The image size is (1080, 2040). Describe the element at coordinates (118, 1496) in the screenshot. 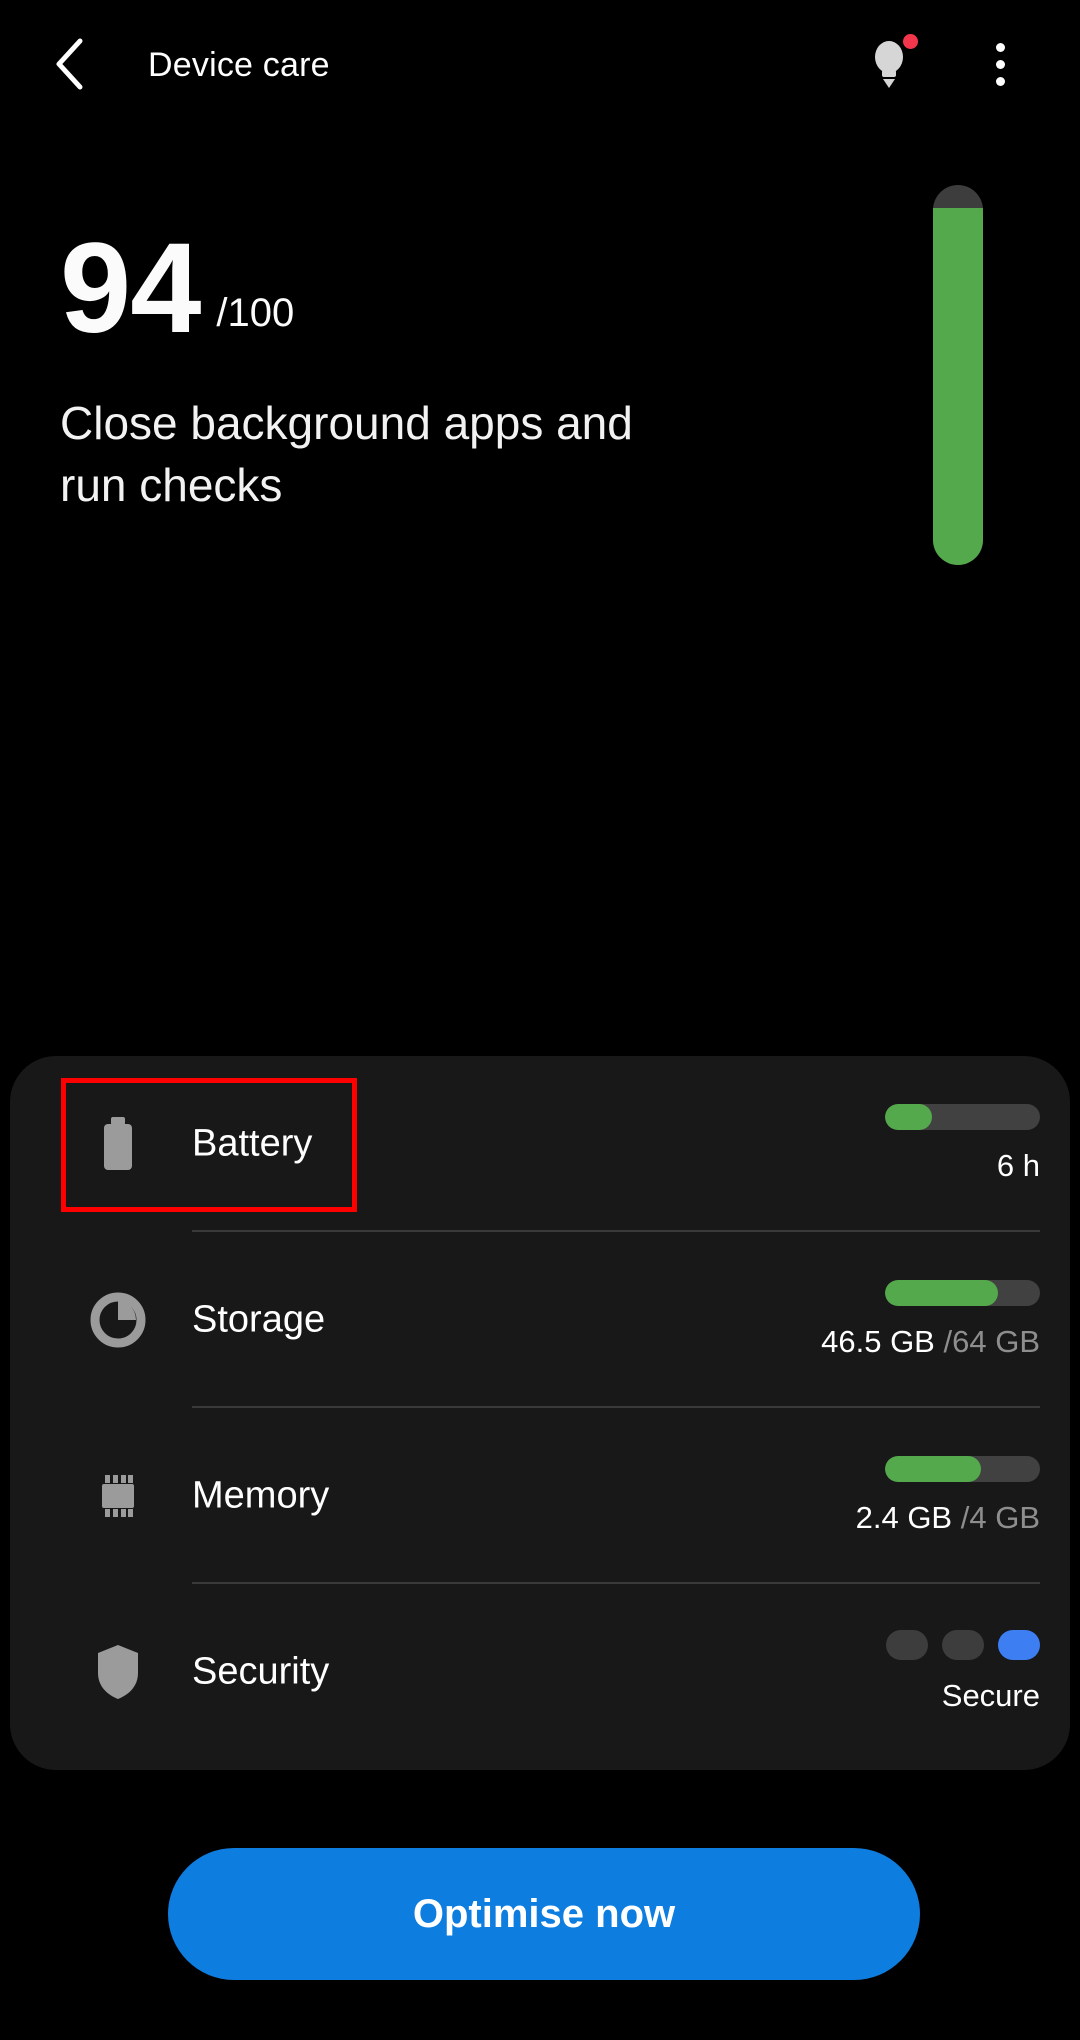

I see `memory-chip-icon` at that location.